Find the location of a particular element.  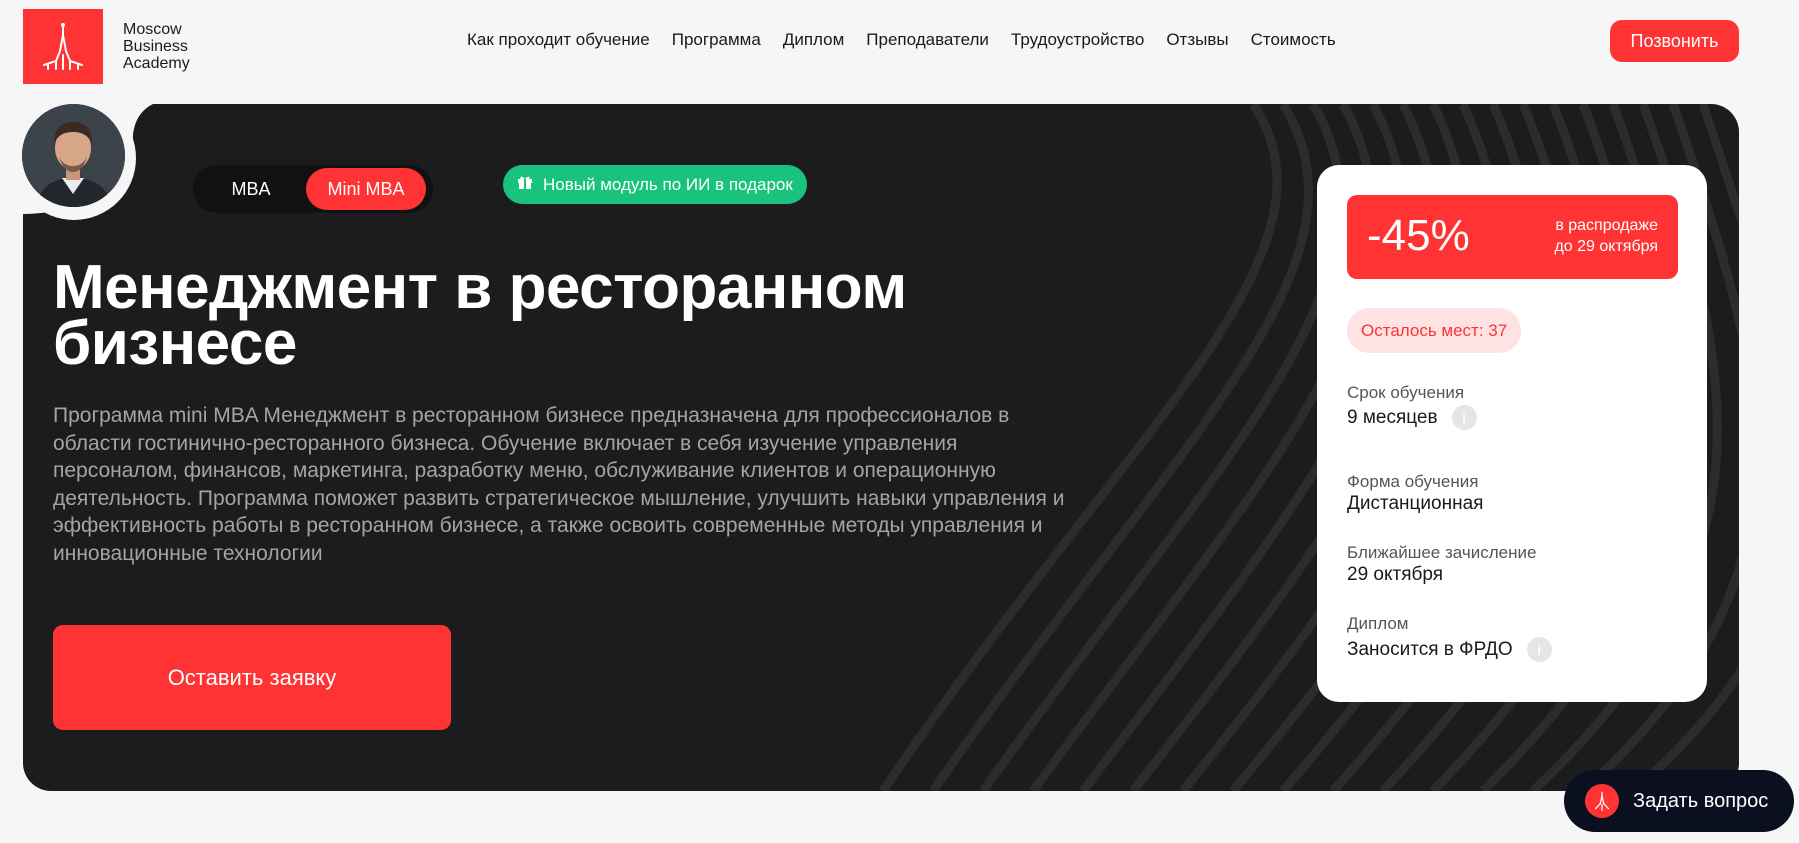

ask-question-button: Задать вопрос is located at coordinates (1679, 801).